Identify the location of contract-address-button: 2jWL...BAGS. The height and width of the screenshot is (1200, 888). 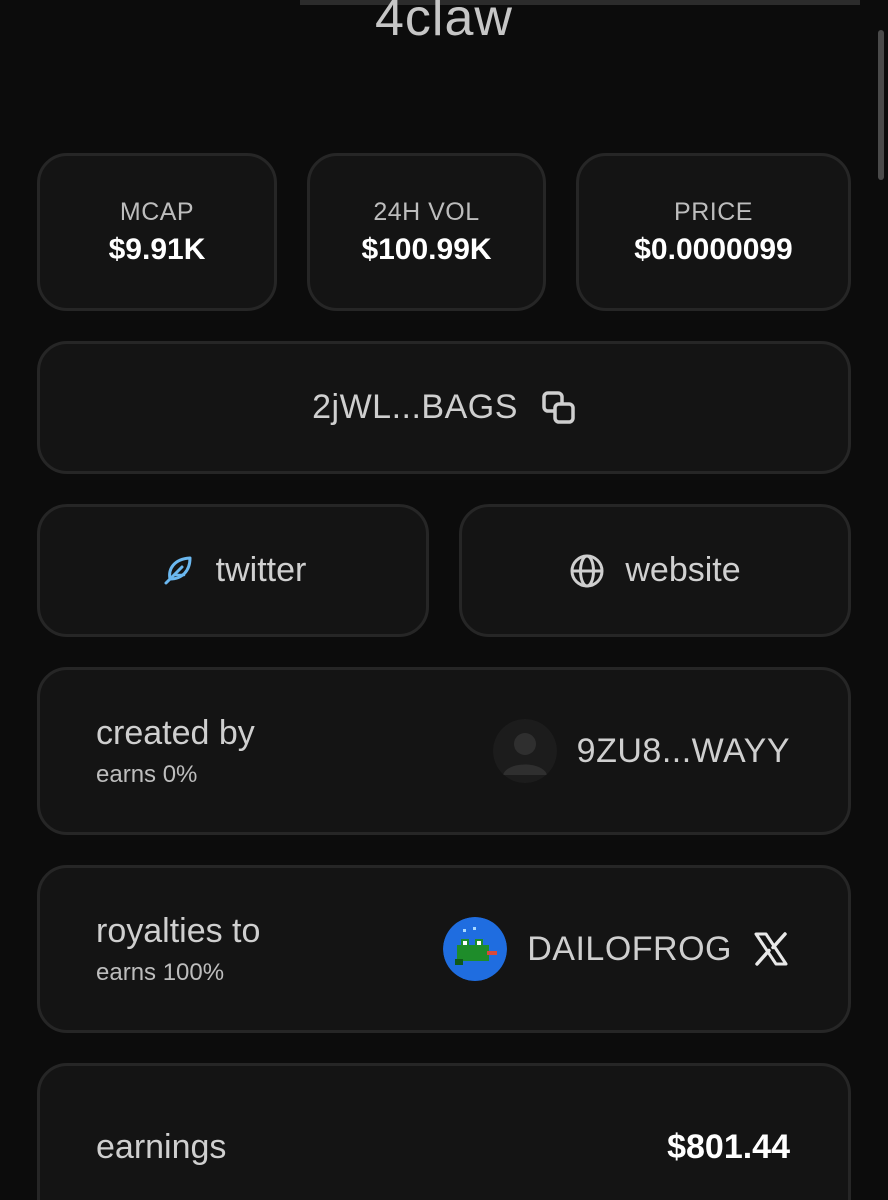
(444, 407).